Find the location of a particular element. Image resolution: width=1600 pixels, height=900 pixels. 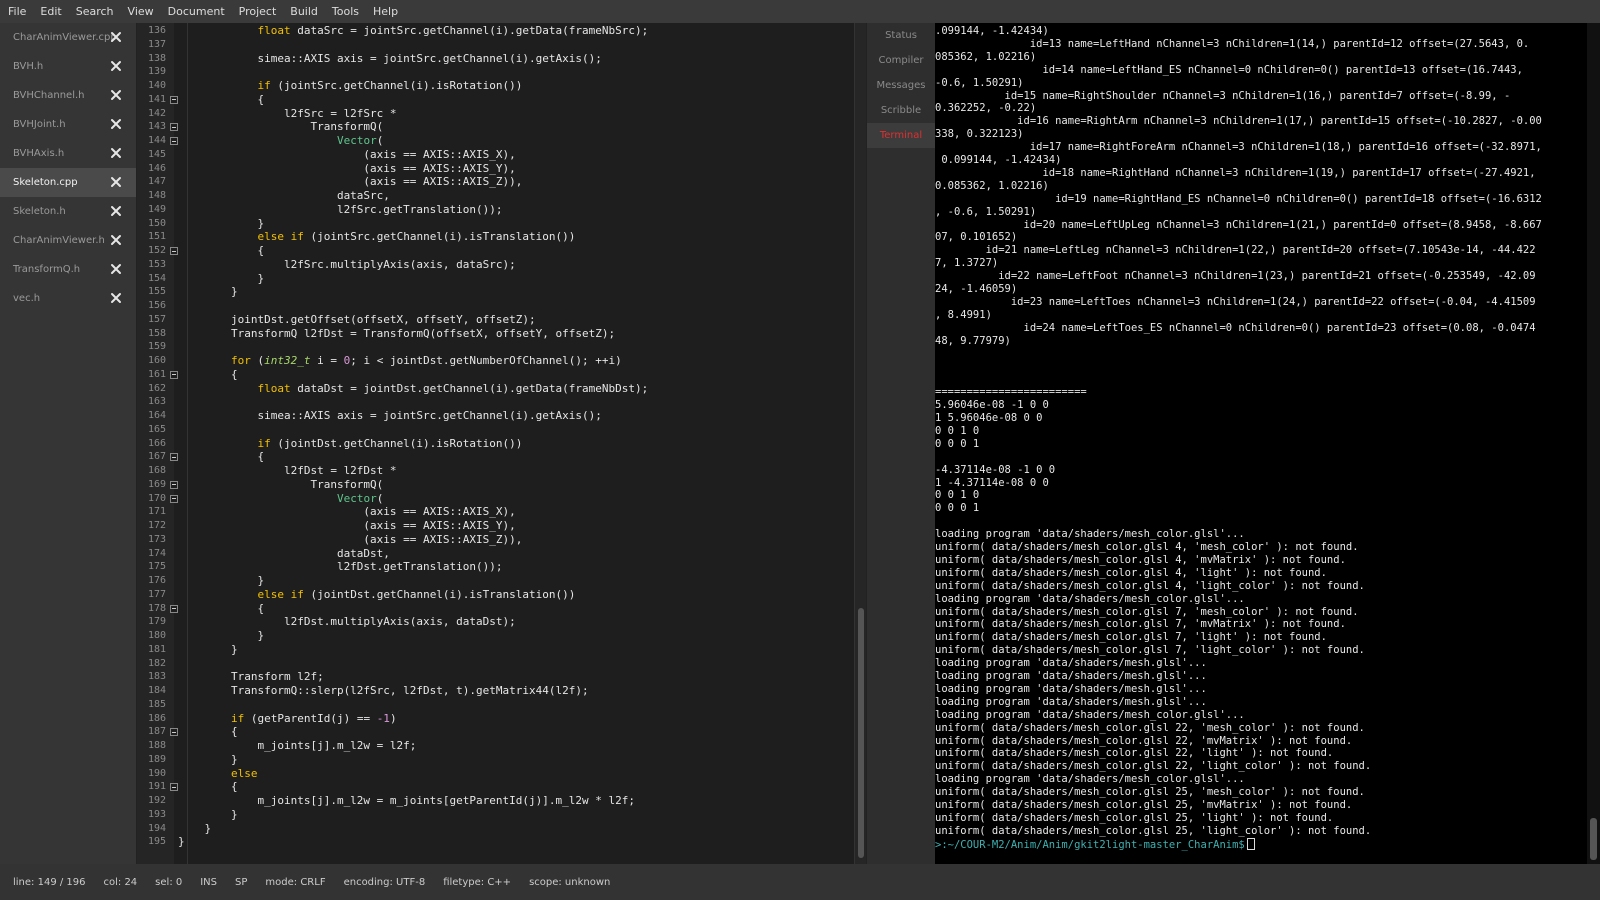

document-item: BVHChannel.h is located at coordinates (68, 95).